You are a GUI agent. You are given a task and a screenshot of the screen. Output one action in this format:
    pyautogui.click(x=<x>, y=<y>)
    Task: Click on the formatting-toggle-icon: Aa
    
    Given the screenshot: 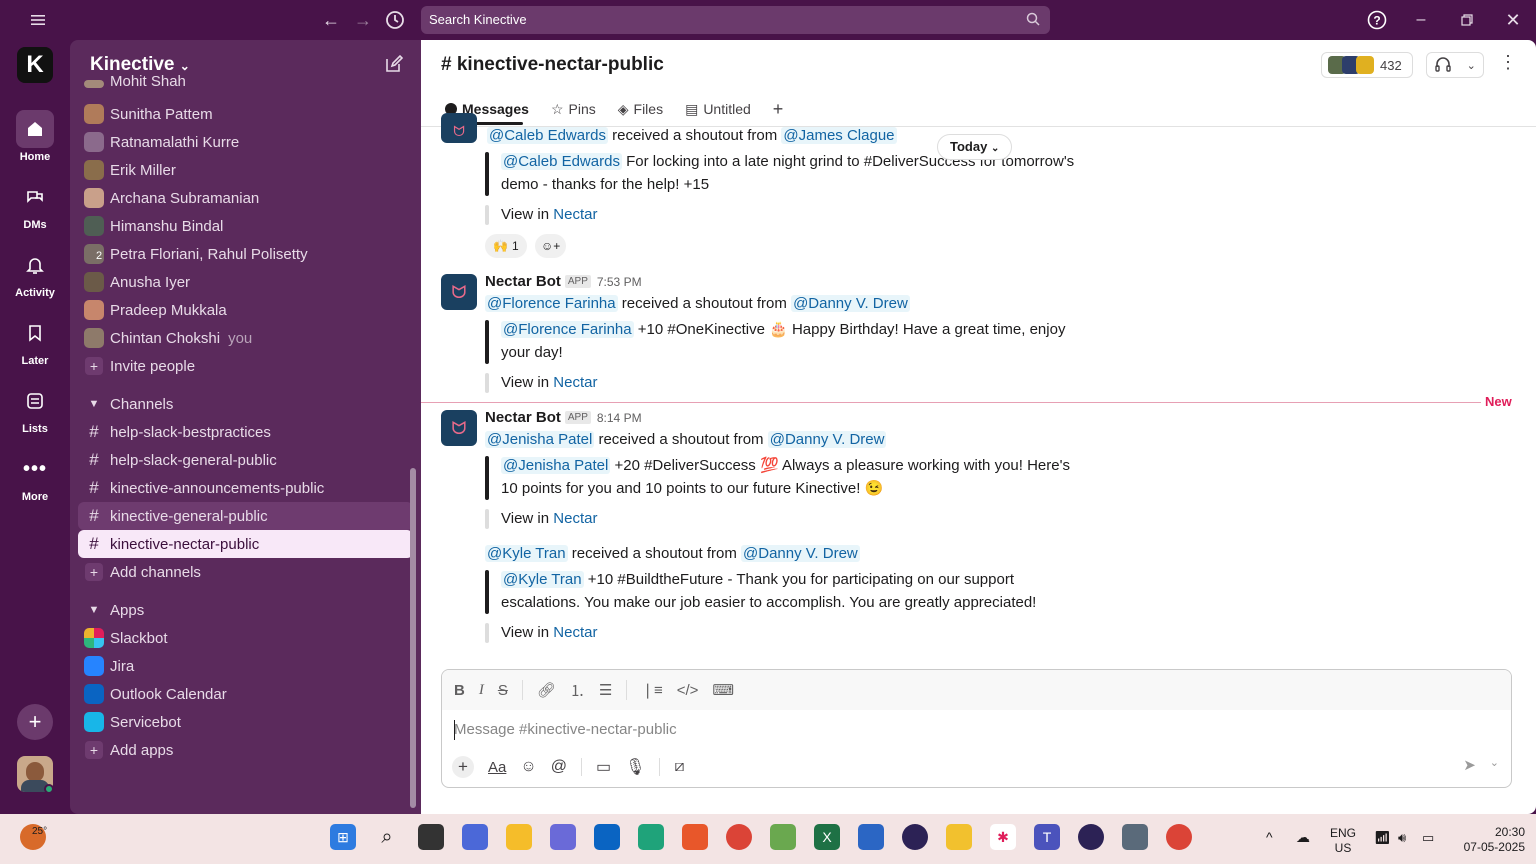 What is the action you would take?
    pyautogui.click(x=497, y=767)
    